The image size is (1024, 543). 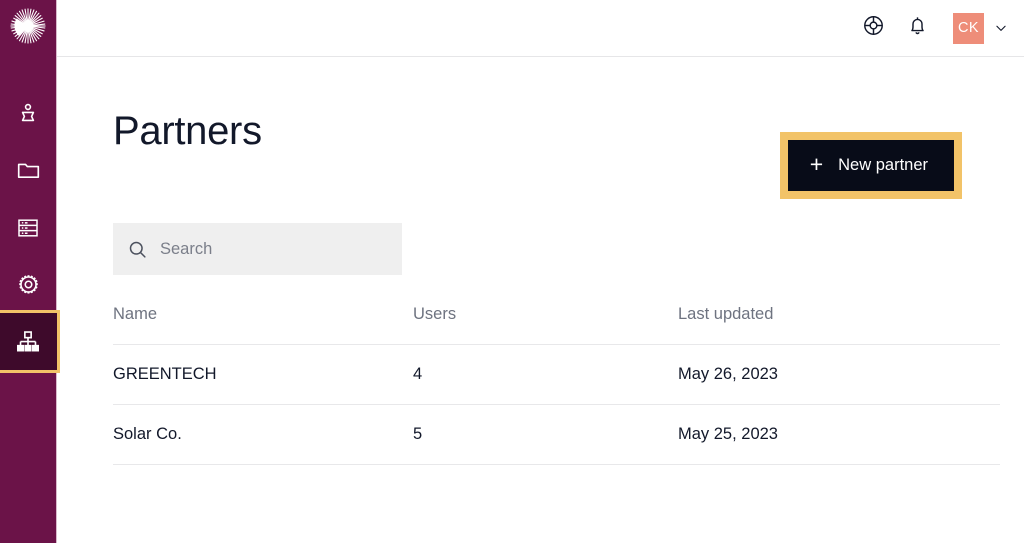 I want to click on user-menu: CK, so click(x=981, y=28).